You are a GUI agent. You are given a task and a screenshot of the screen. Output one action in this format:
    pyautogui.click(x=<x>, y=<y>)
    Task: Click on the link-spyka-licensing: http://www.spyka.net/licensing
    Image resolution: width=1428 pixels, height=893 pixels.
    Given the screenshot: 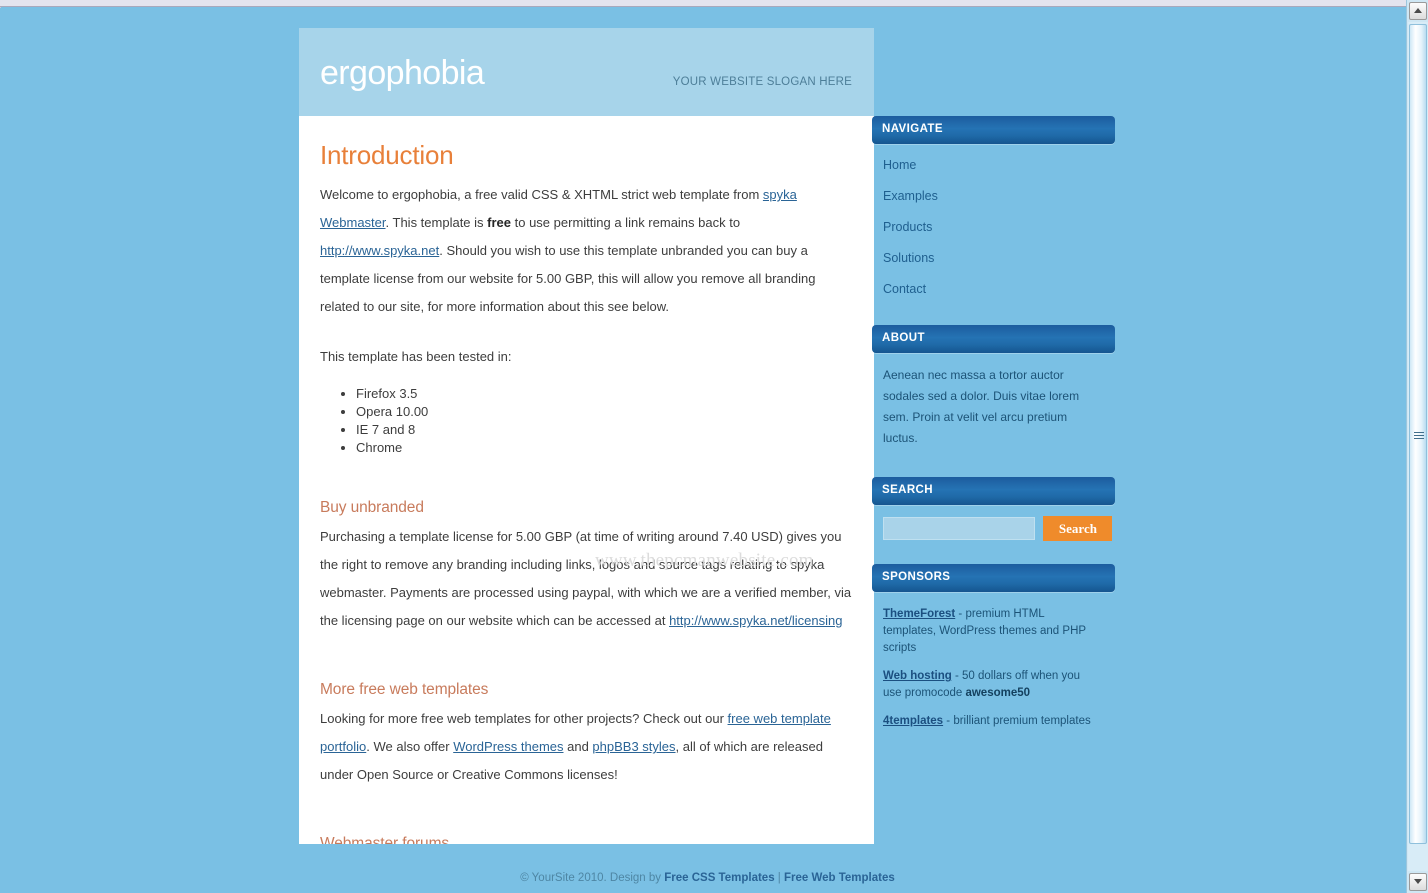 What is the action you would take?
    pyautogui.click(x=755, y=620)
    